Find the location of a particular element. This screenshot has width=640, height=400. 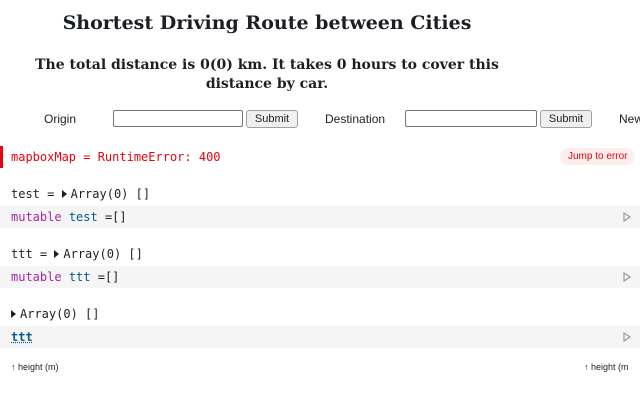

origin-input is located at coordinates (178, 118).